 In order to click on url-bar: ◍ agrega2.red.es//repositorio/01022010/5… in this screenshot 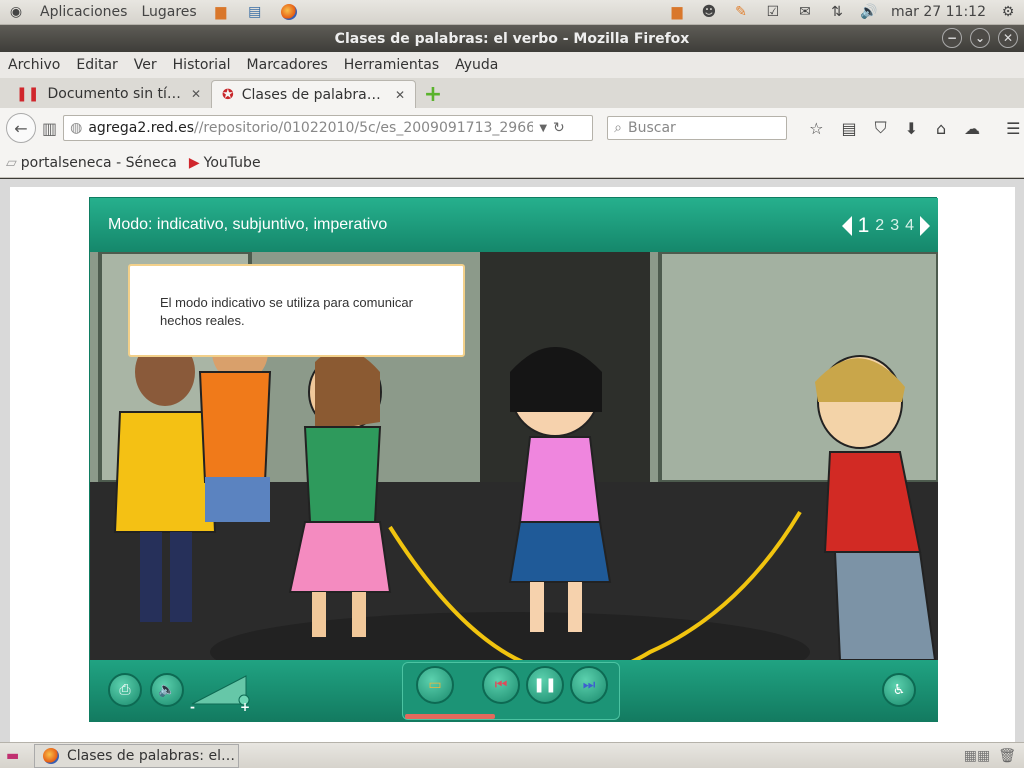, I will do `click(328, 128)`.